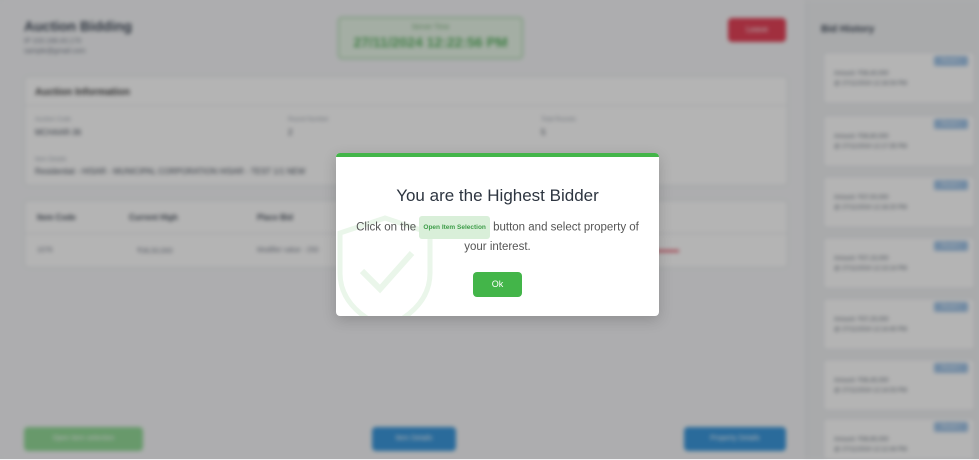 This screenshot has height=460, width=979. I want to click on ok-button: Ok, so click(497, 284).